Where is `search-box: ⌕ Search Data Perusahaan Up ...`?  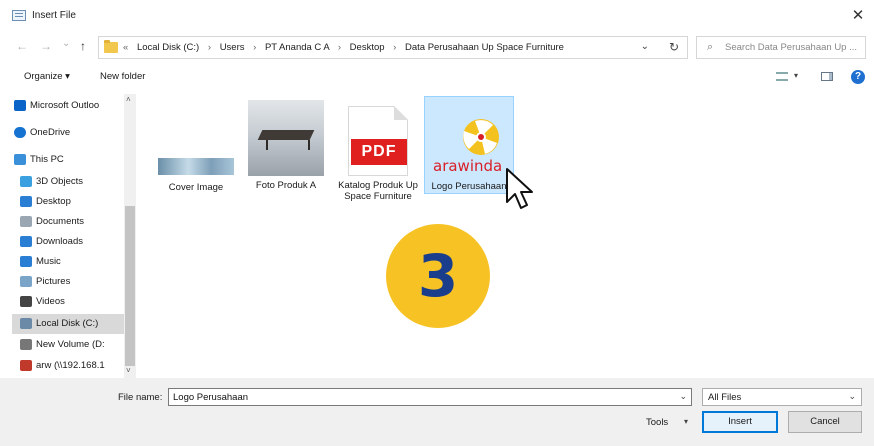
search-box: ⌕ Search Data Perusahaan Up ... is located at coordinates (781, 47).